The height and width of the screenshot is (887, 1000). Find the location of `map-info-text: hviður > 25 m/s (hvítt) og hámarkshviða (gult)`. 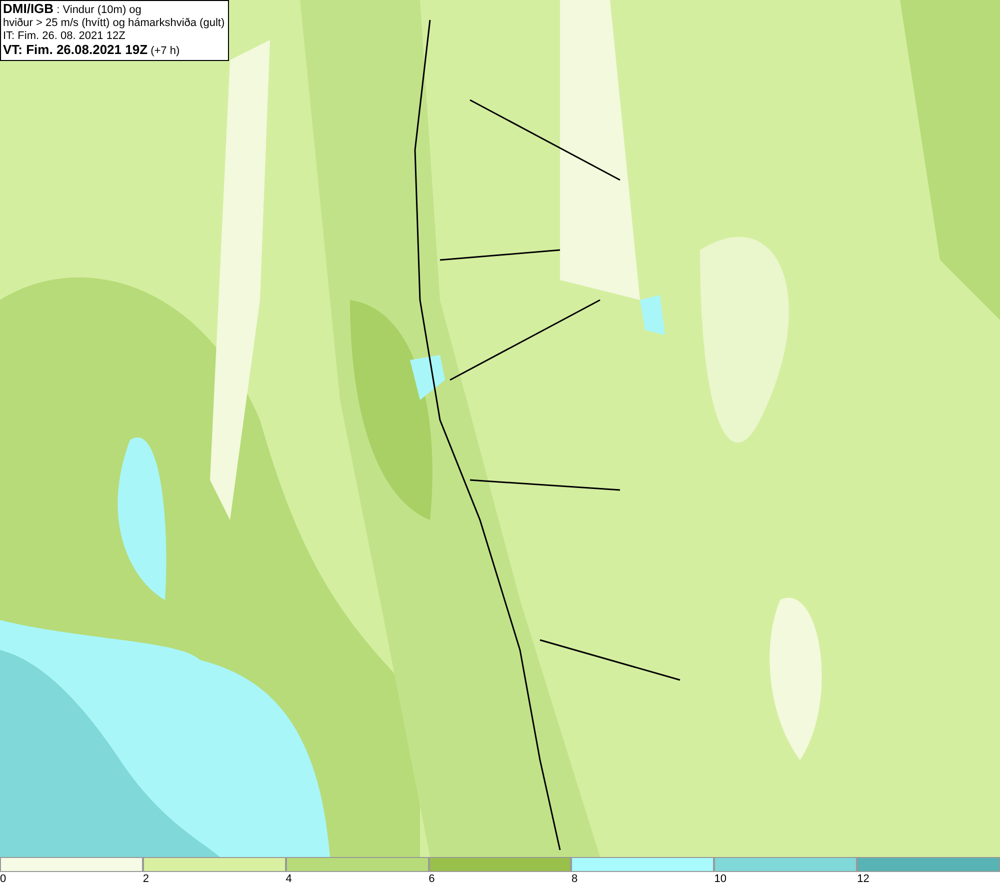

map-info-text: hviður > 25 m/s (hvítt) og hámarkshviða (gult) is located at coordinates (114, 23).